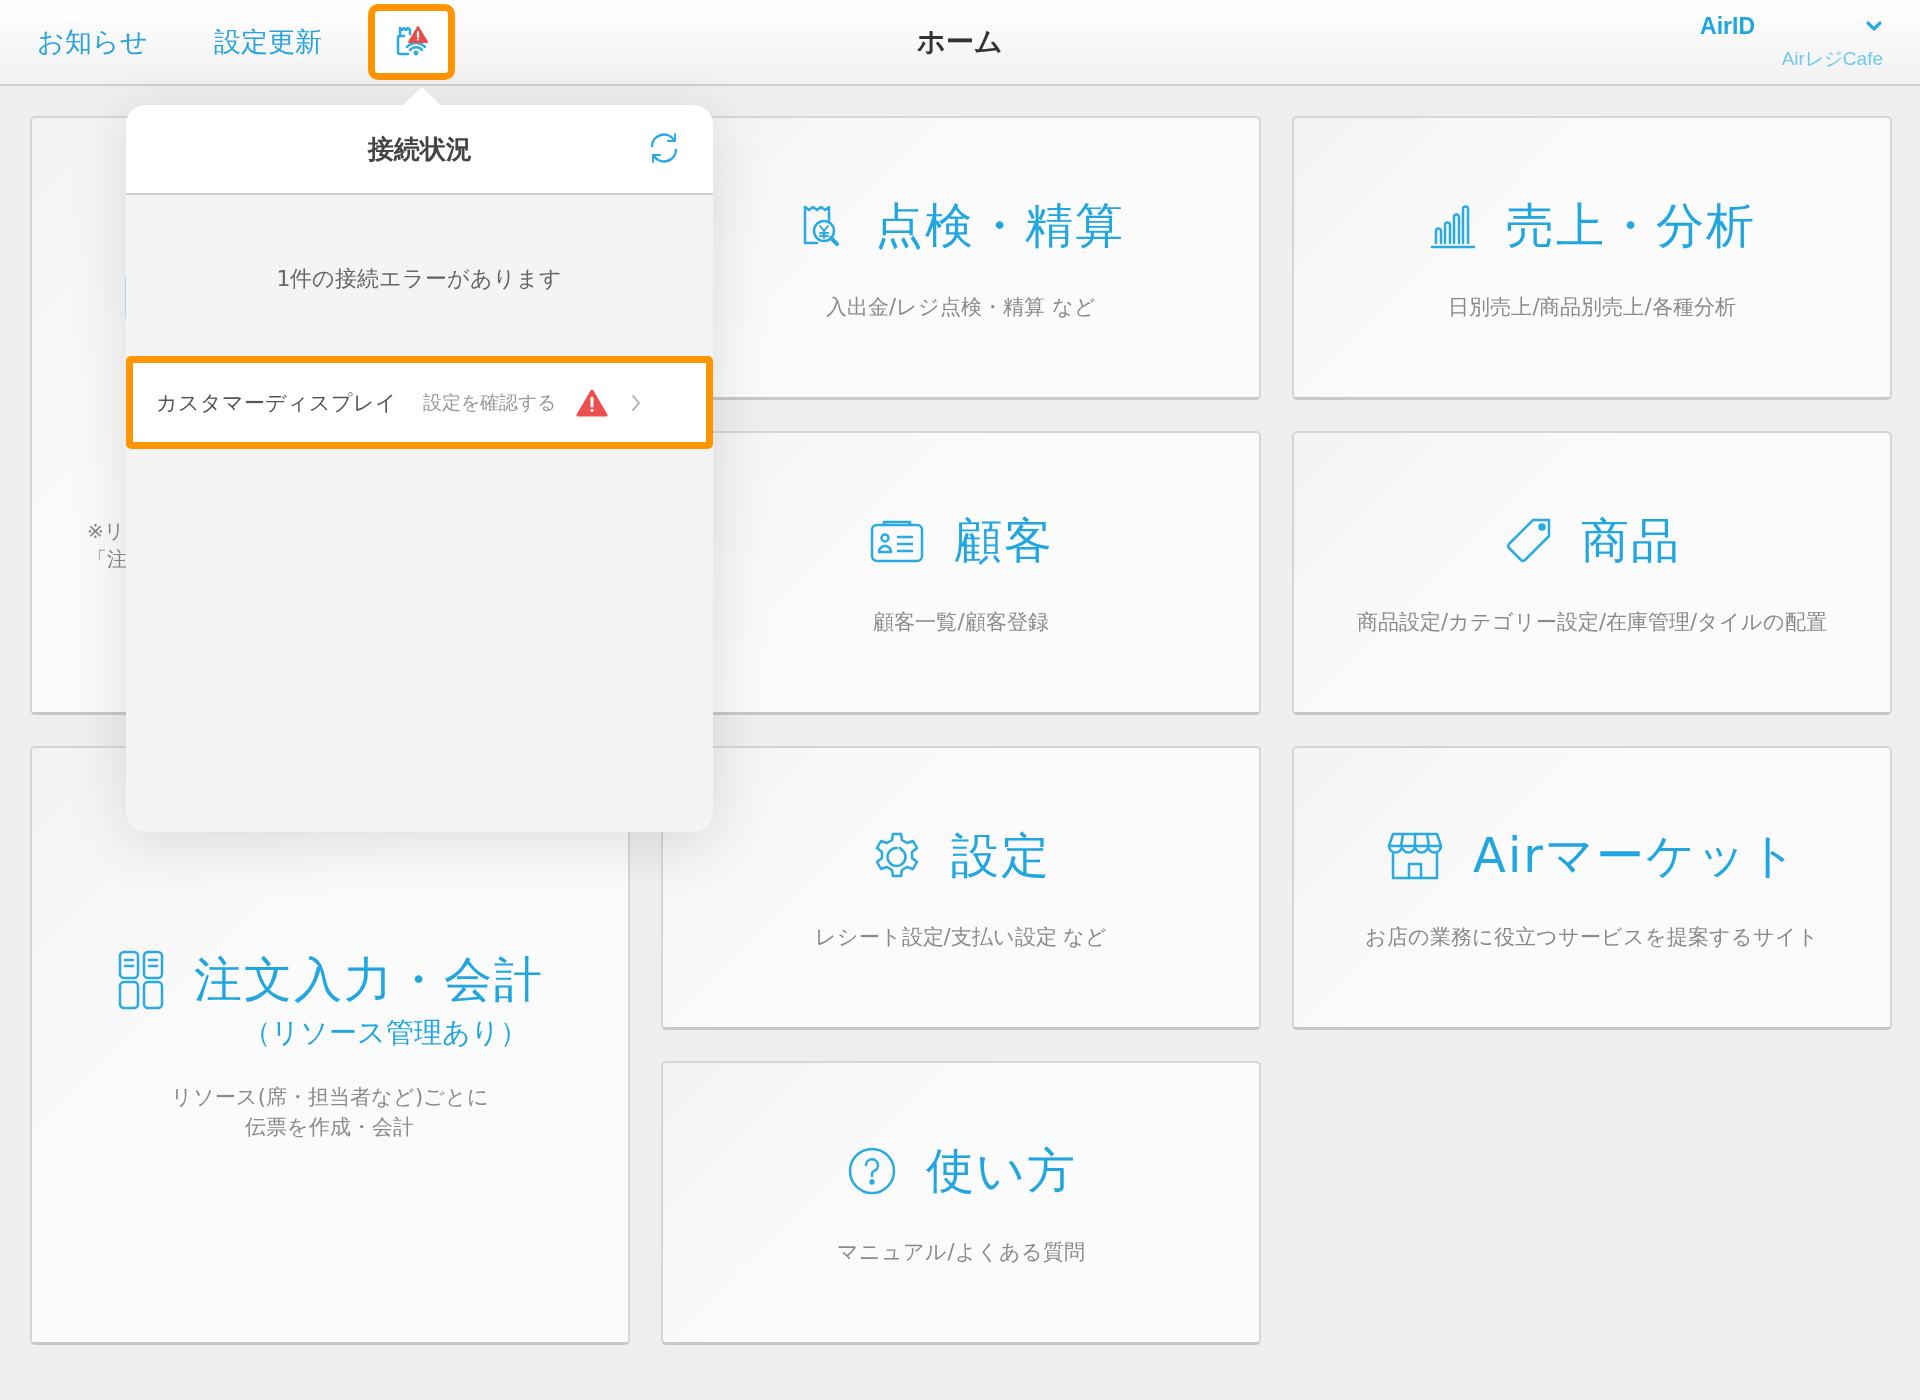  I want to click on tile-title: 商品, so click(1631, 540).